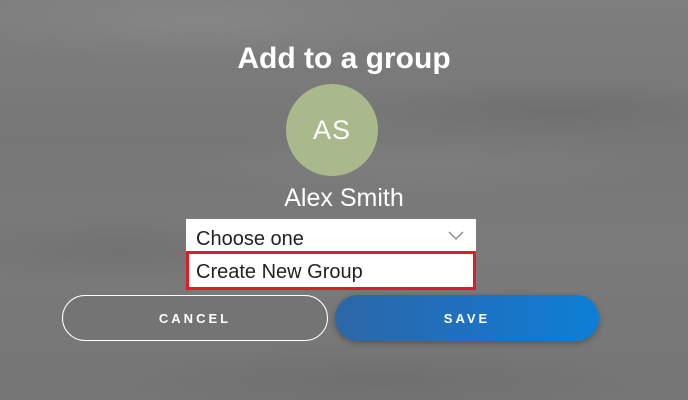 The width and height of the screenshot is (688, 400). I want to click on save-button-label: SAVE, so click(467, 318).